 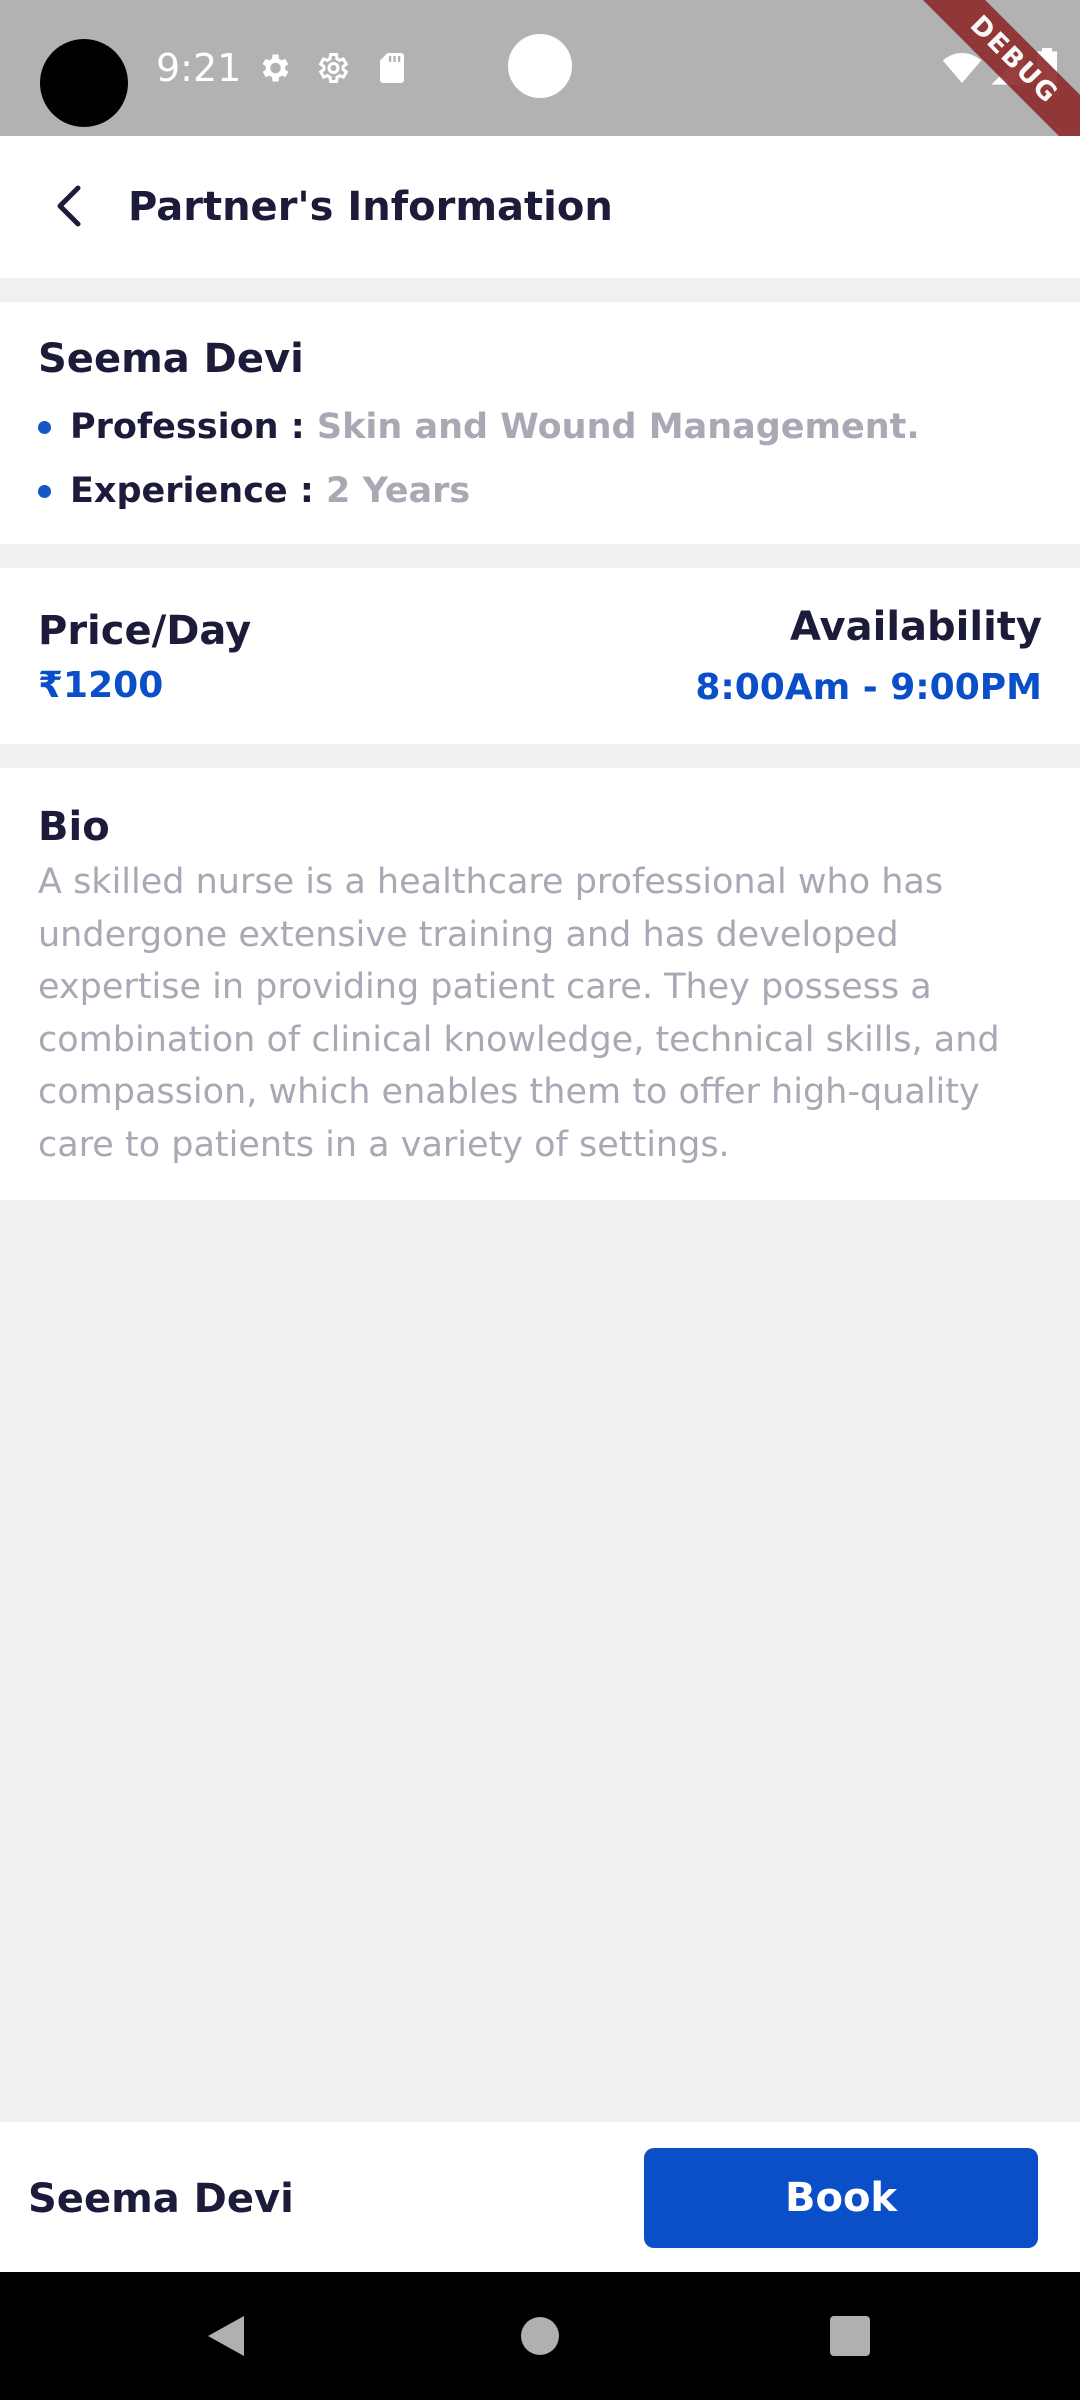 I want to click on recents-square-icon, so click(x=850, y=2336).